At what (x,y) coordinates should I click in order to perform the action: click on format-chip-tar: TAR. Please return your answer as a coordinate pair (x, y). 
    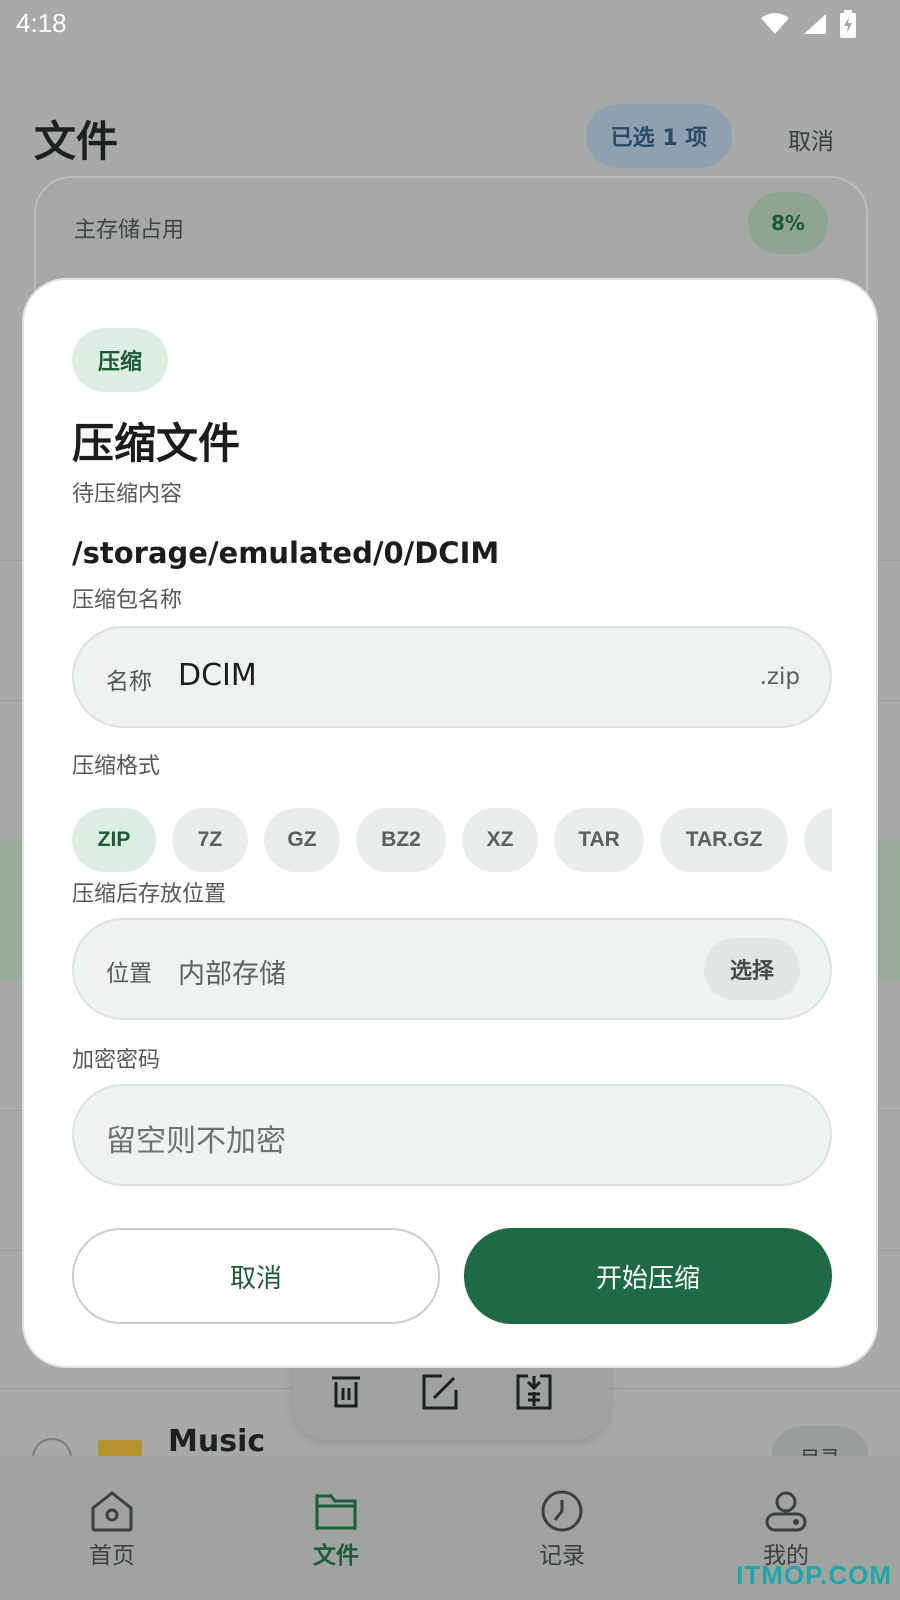
    Looking at the image, I should click on (599, 840).